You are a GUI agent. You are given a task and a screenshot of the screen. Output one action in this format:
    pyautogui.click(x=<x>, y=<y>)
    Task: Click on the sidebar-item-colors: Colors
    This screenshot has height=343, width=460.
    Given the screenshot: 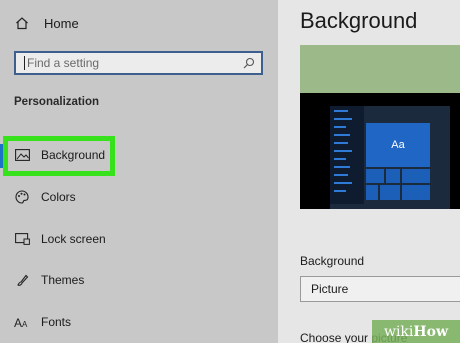 What is the action you would take?
    pyautogui.click(x=45, y=197)
    